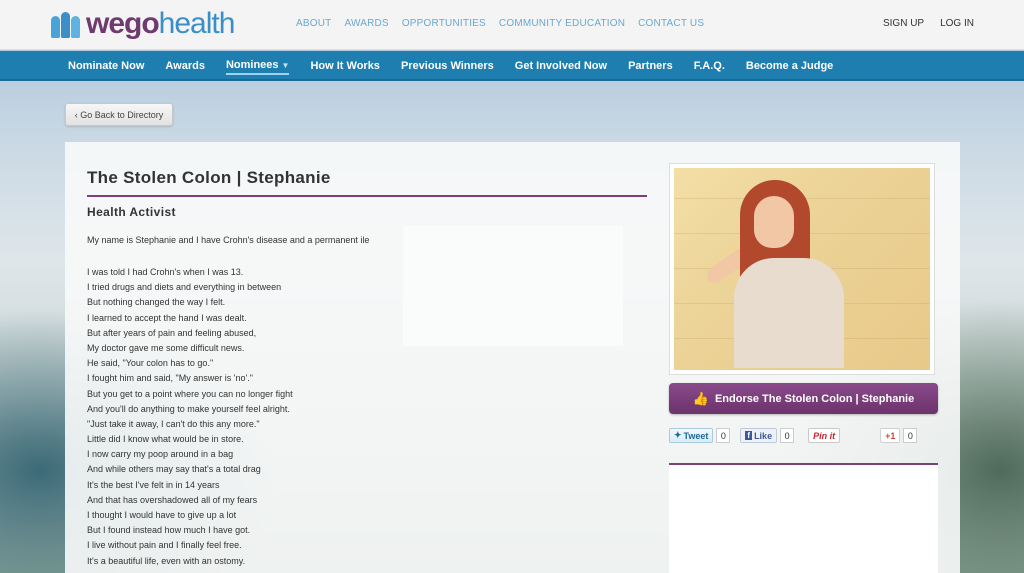  I want to click on title-divider, so click(367, 196).